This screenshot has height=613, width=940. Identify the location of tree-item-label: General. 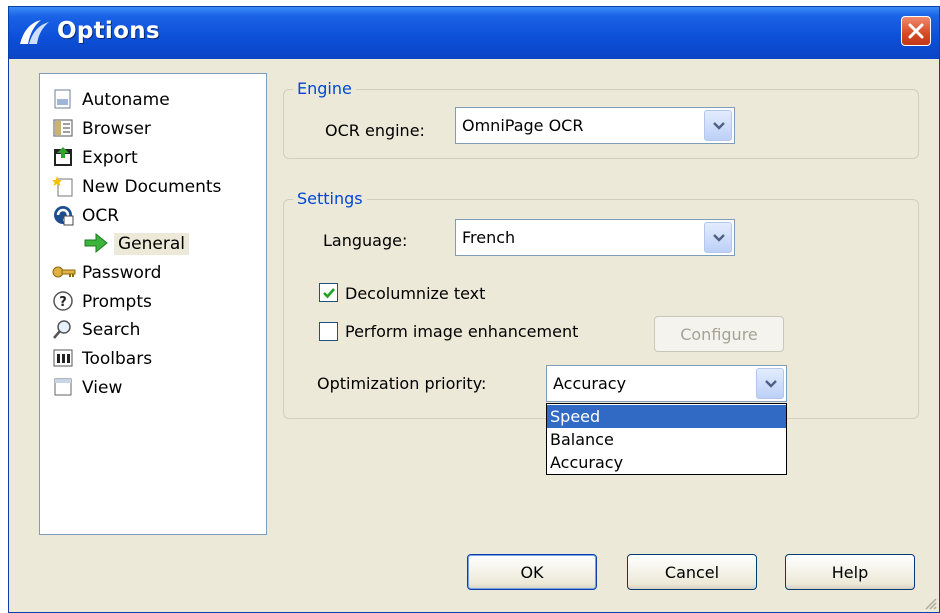
(151, 244).